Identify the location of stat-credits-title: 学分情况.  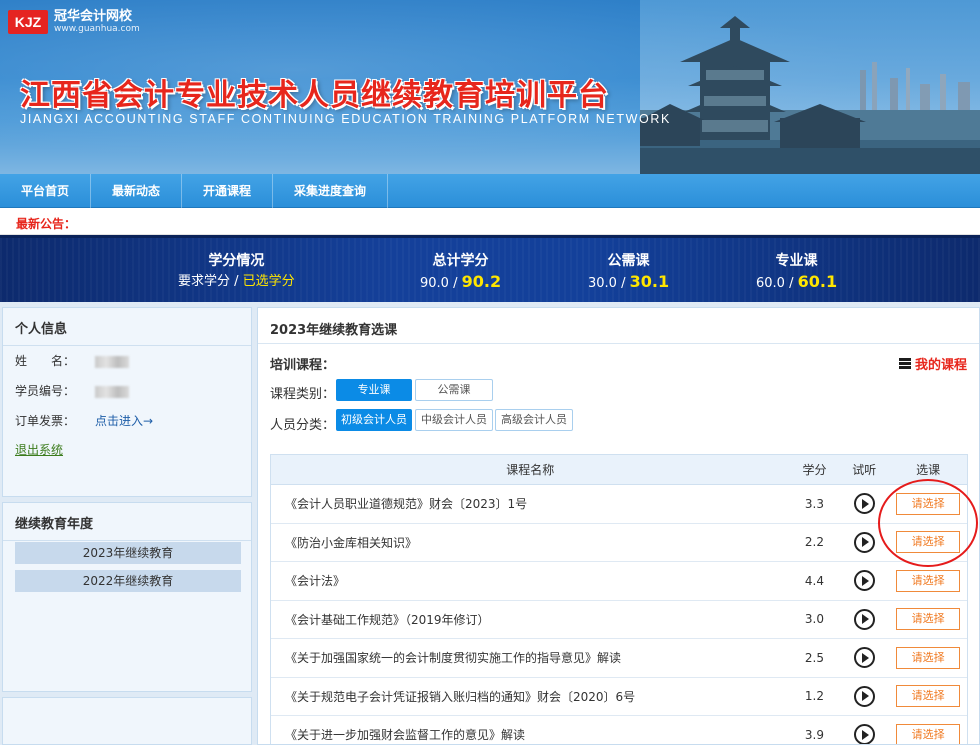
(236, 261).